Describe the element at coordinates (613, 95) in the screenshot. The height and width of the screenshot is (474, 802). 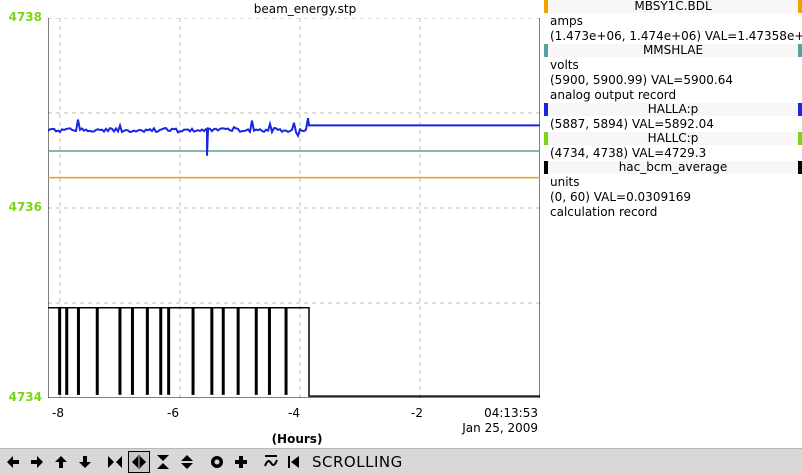
I see `legend-line: analog output record` at that location.